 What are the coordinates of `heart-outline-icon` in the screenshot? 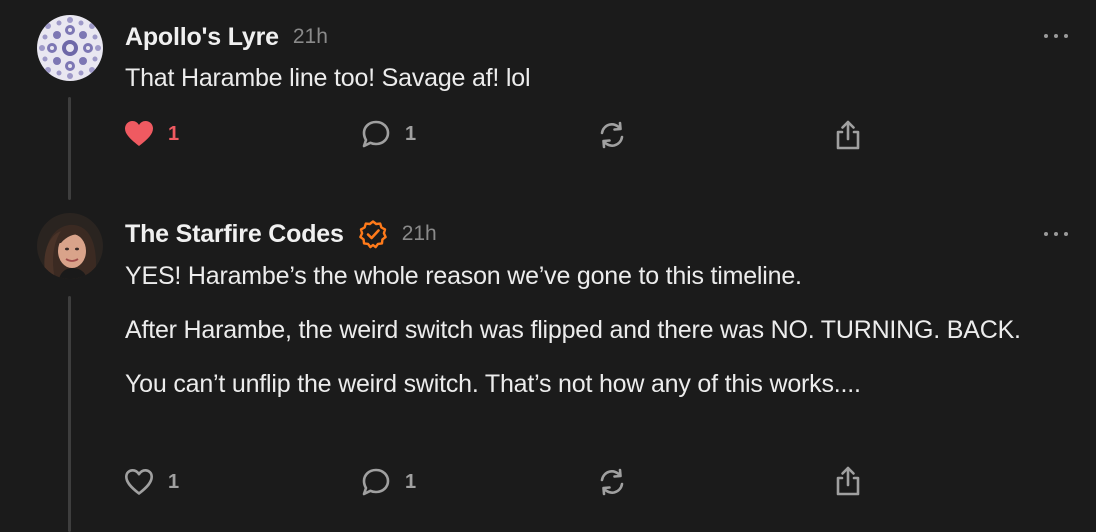 It's located at (139, 482).